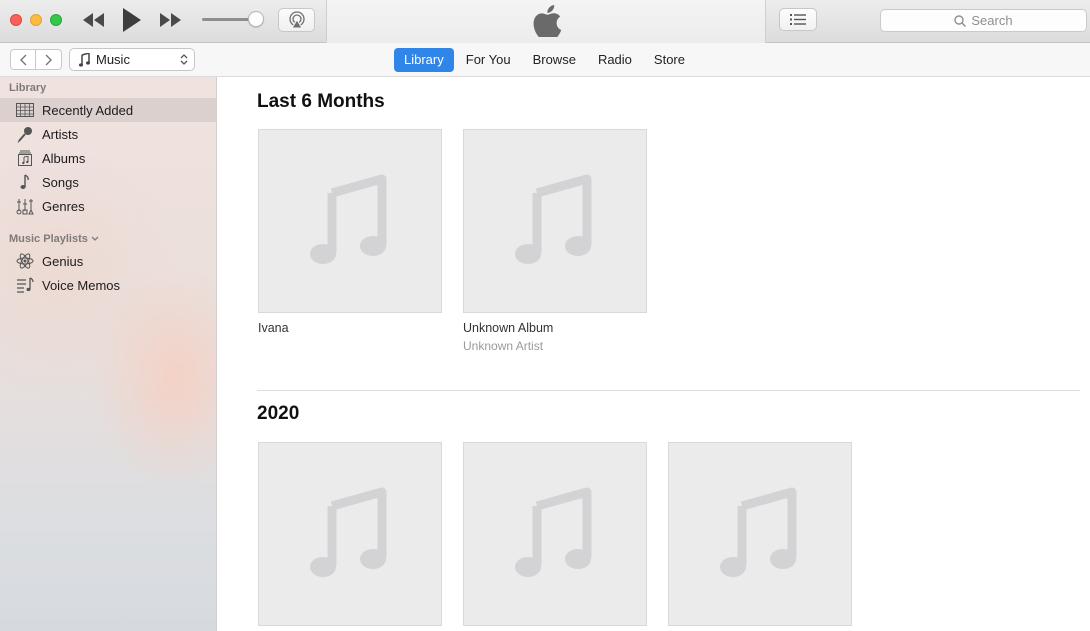  Describe the element at coordinates (278, 413) in the screenshot. I see `section-title: 2020` at that location.